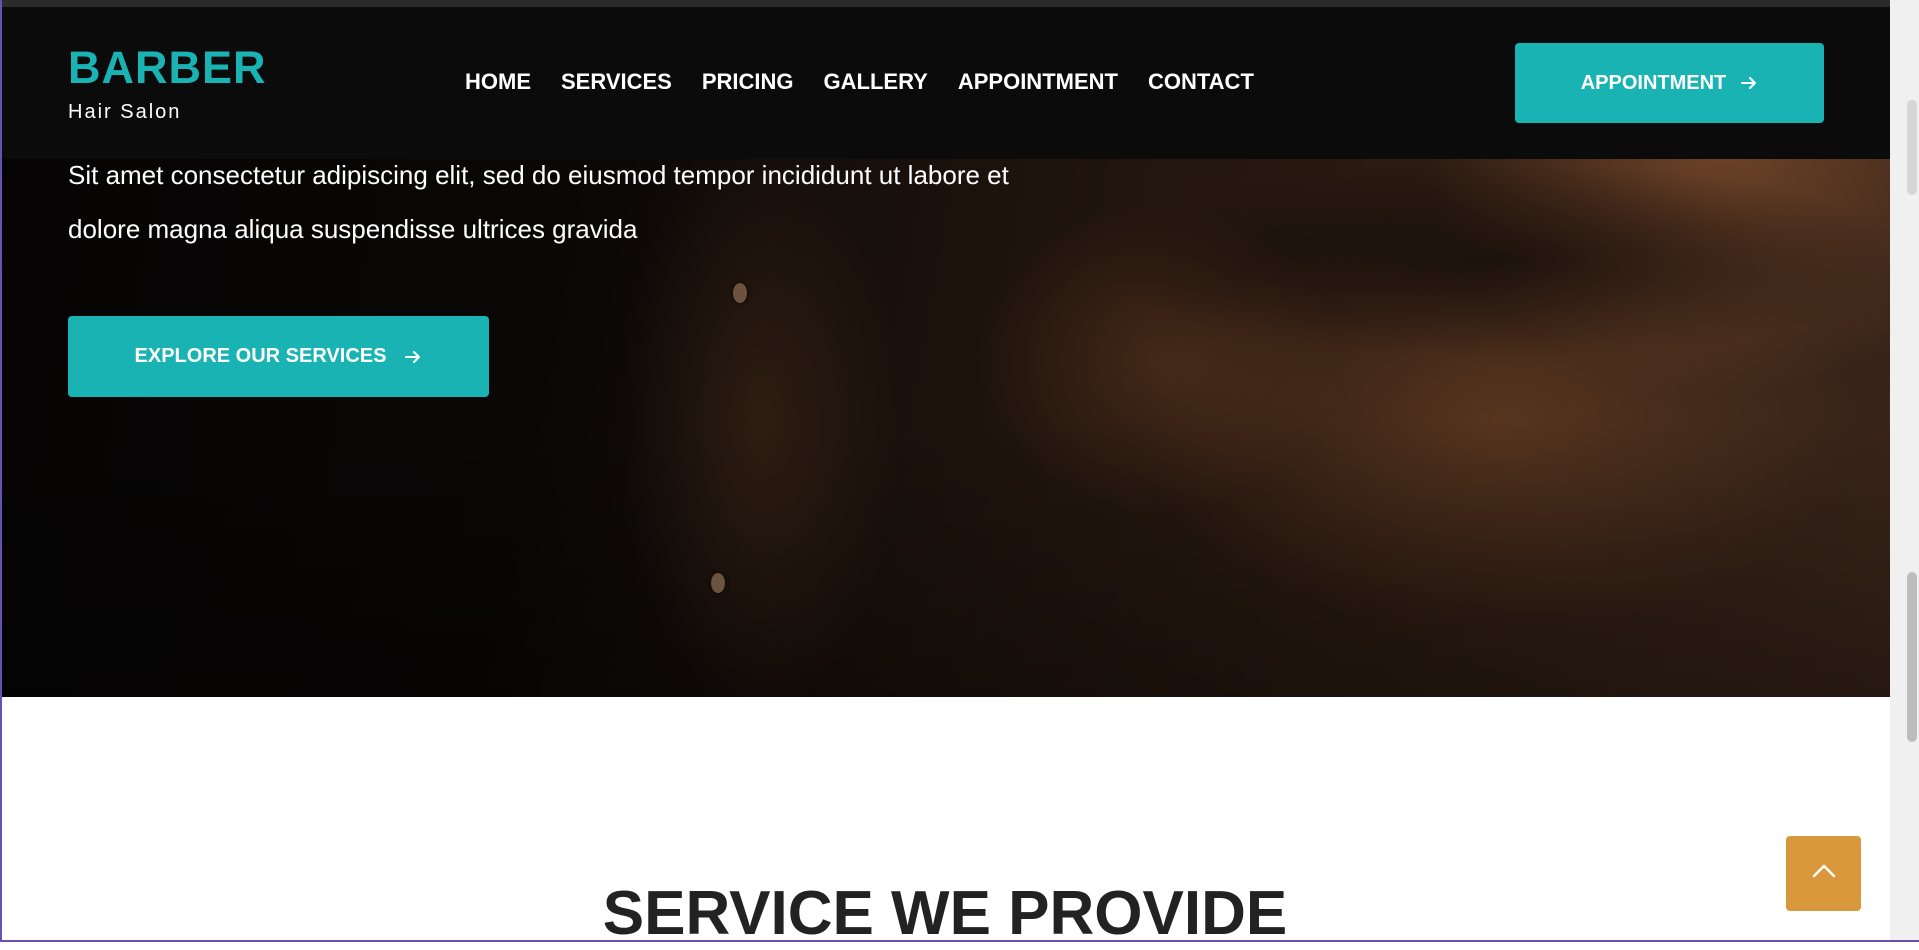  Describe the element at coordinates (616, 82) in the screenshot. I see `nav-item-services: SERVICES` at that location.